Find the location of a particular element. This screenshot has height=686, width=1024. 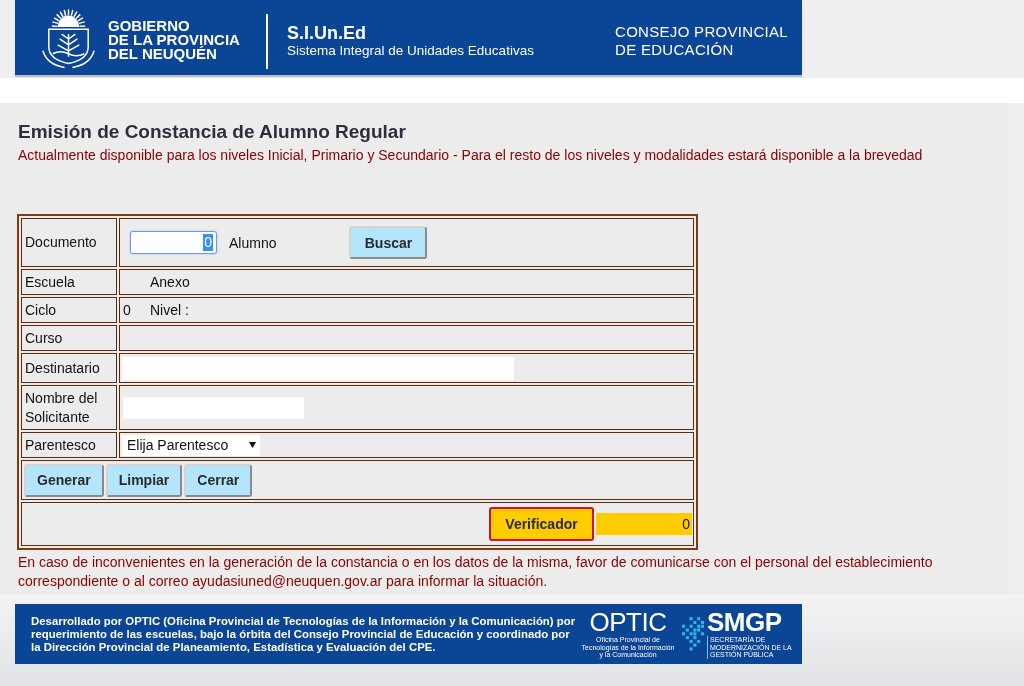

clear-button: Limpiar is located at coordinates (144, 480).